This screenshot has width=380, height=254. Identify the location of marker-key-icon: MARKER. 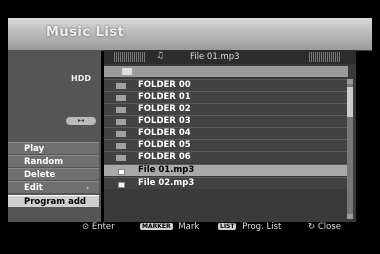
(156, 226).